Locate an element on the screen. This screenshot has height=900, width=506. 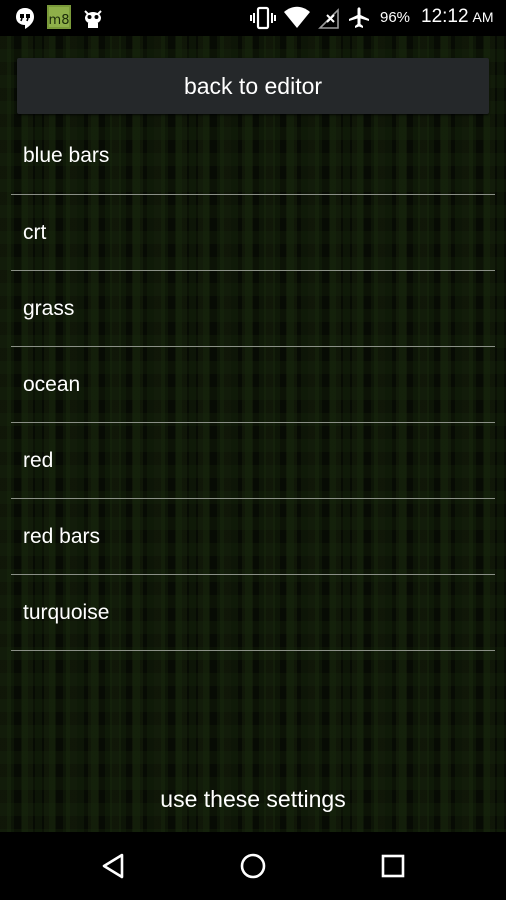
recents-icon is located at coordinates (393, 866).